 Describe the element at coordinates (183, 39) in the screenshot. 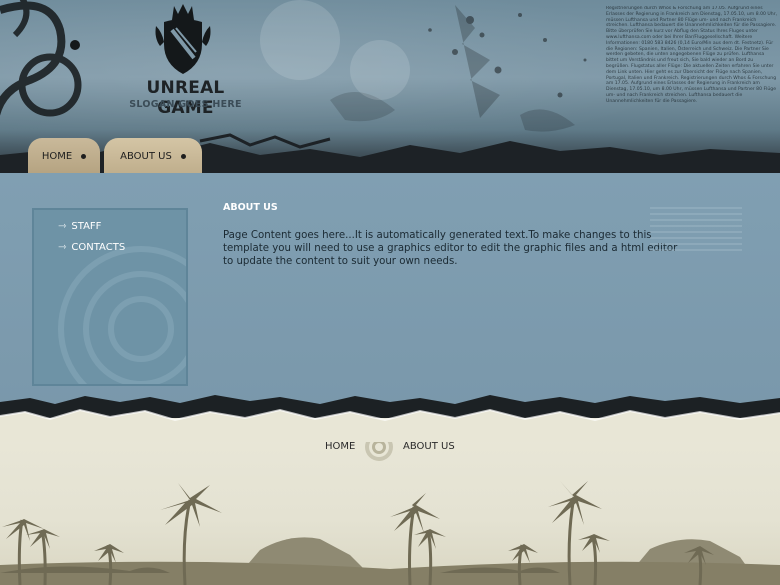

I see `crest-icon` at that location.